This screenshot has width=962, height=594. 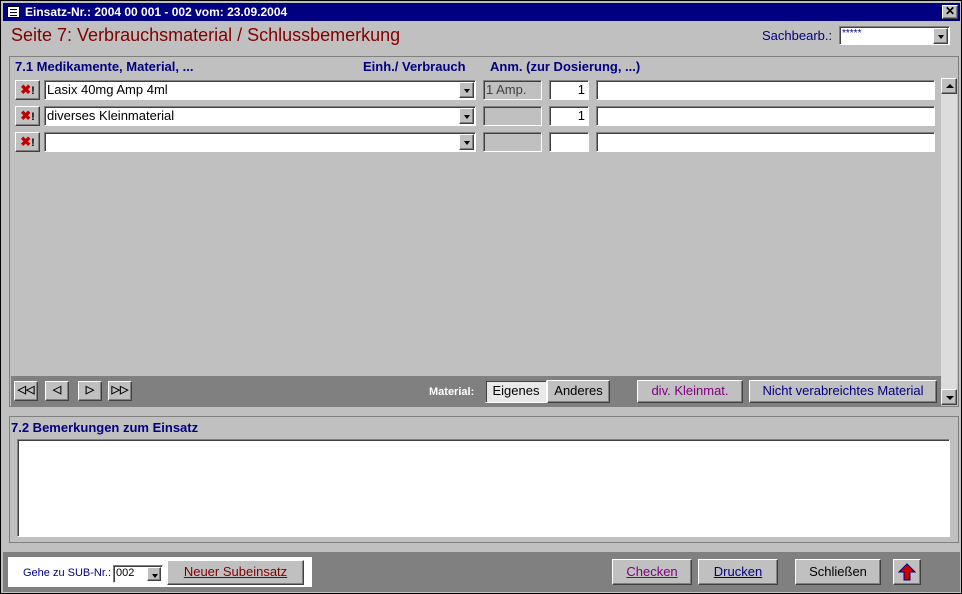 What do you see at coordinates (512, 90) in the screenshot?
I see `unit-field: 1 Amp.` at bounding box center [512, 90].